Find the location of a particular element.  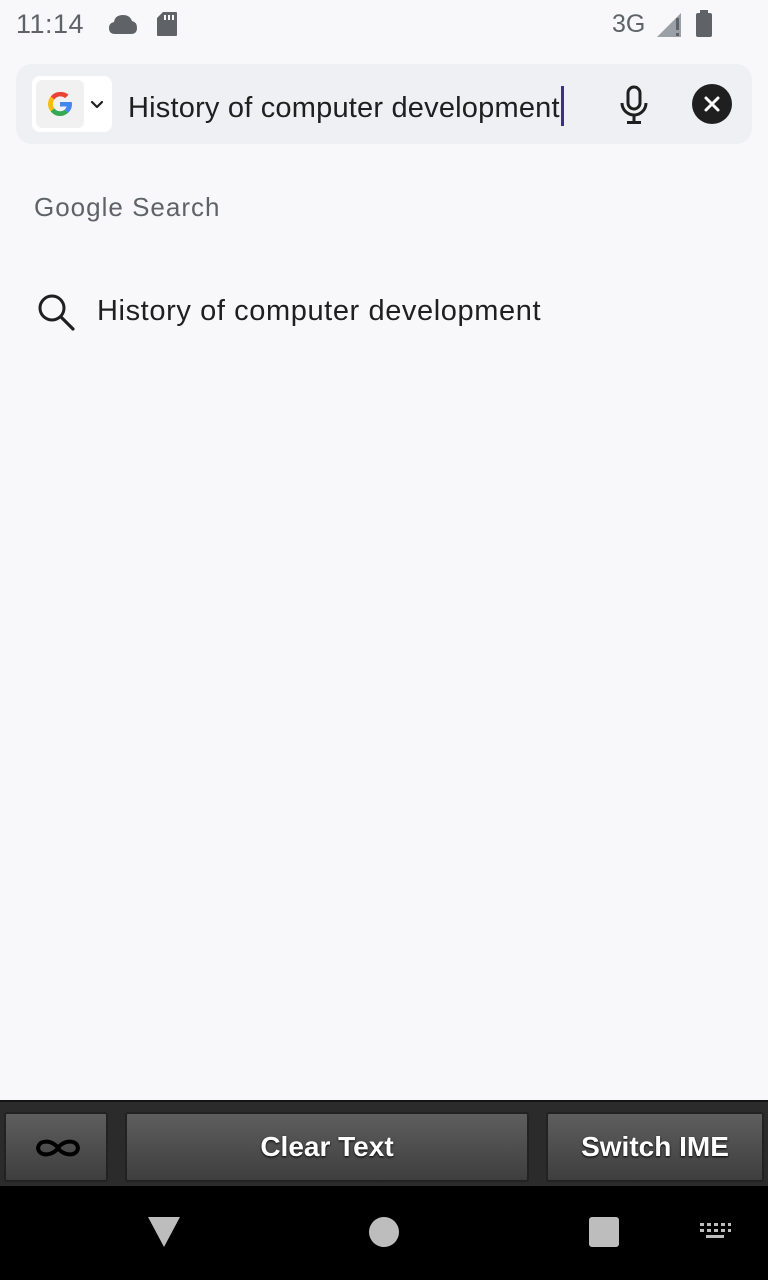

search-engine-selector is located at coordinates (72, 104).